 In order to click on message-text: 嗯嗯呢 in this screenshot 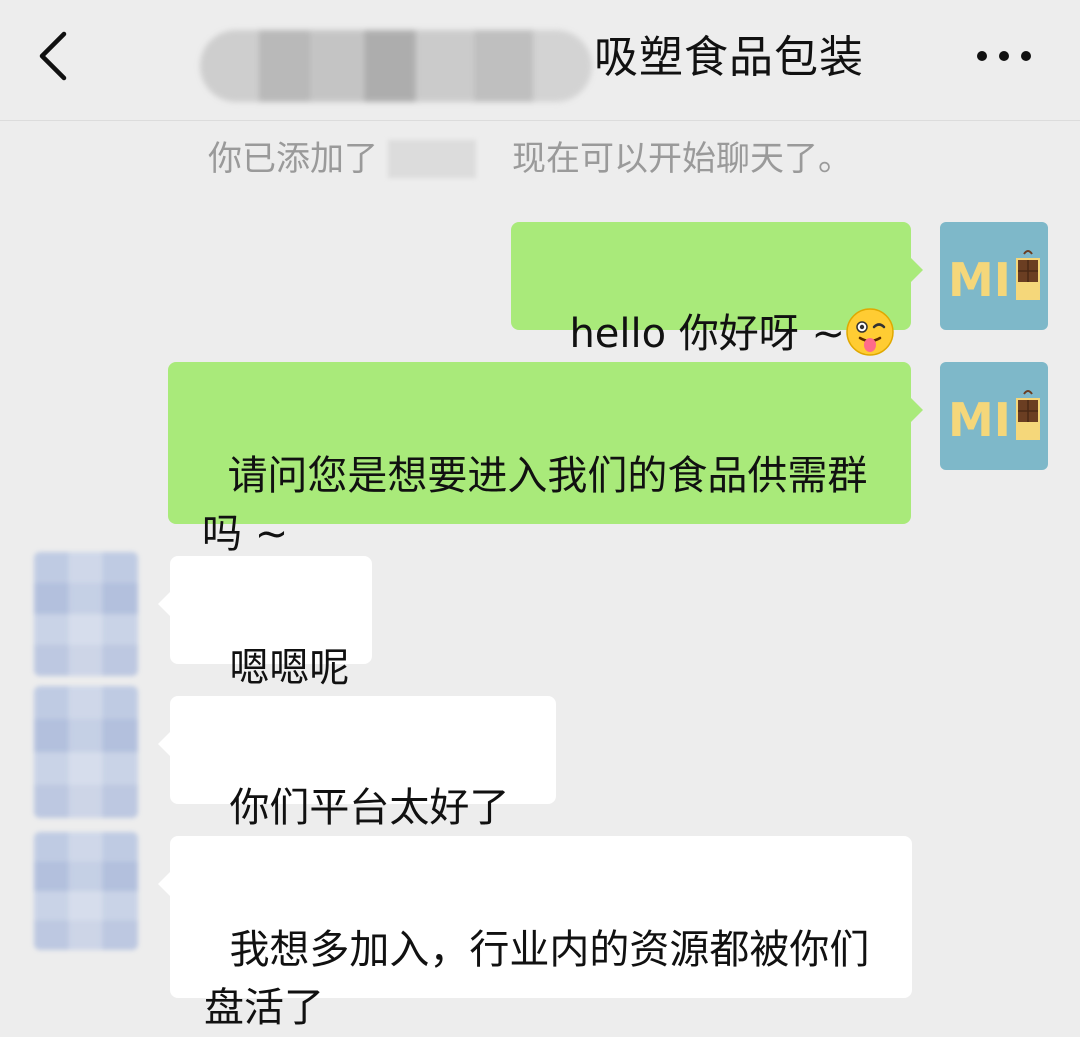, I will do `click(289, 668)`.